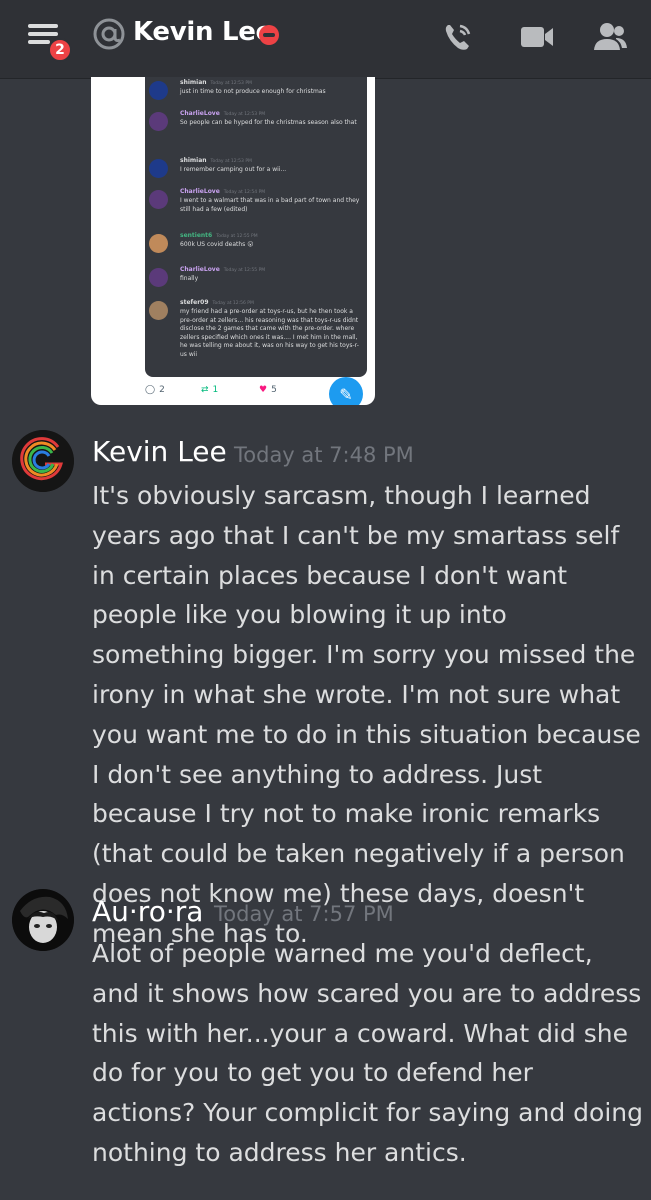 The image size is (651, 1200). I want to click on timestamp: Today at 7:48 PM, so click(324, 455).